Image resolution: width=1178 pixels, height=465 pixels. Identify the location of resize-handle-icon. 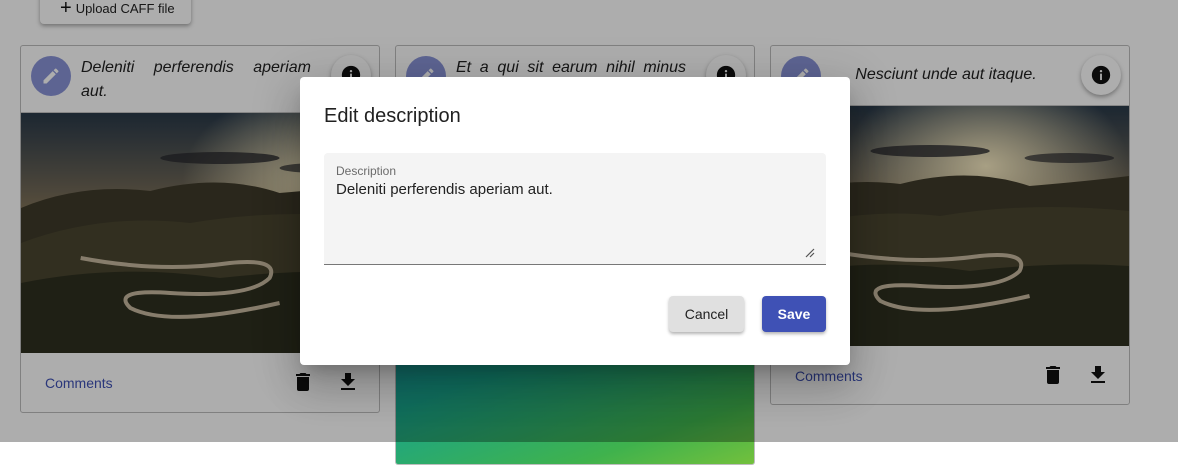
(810, 251).